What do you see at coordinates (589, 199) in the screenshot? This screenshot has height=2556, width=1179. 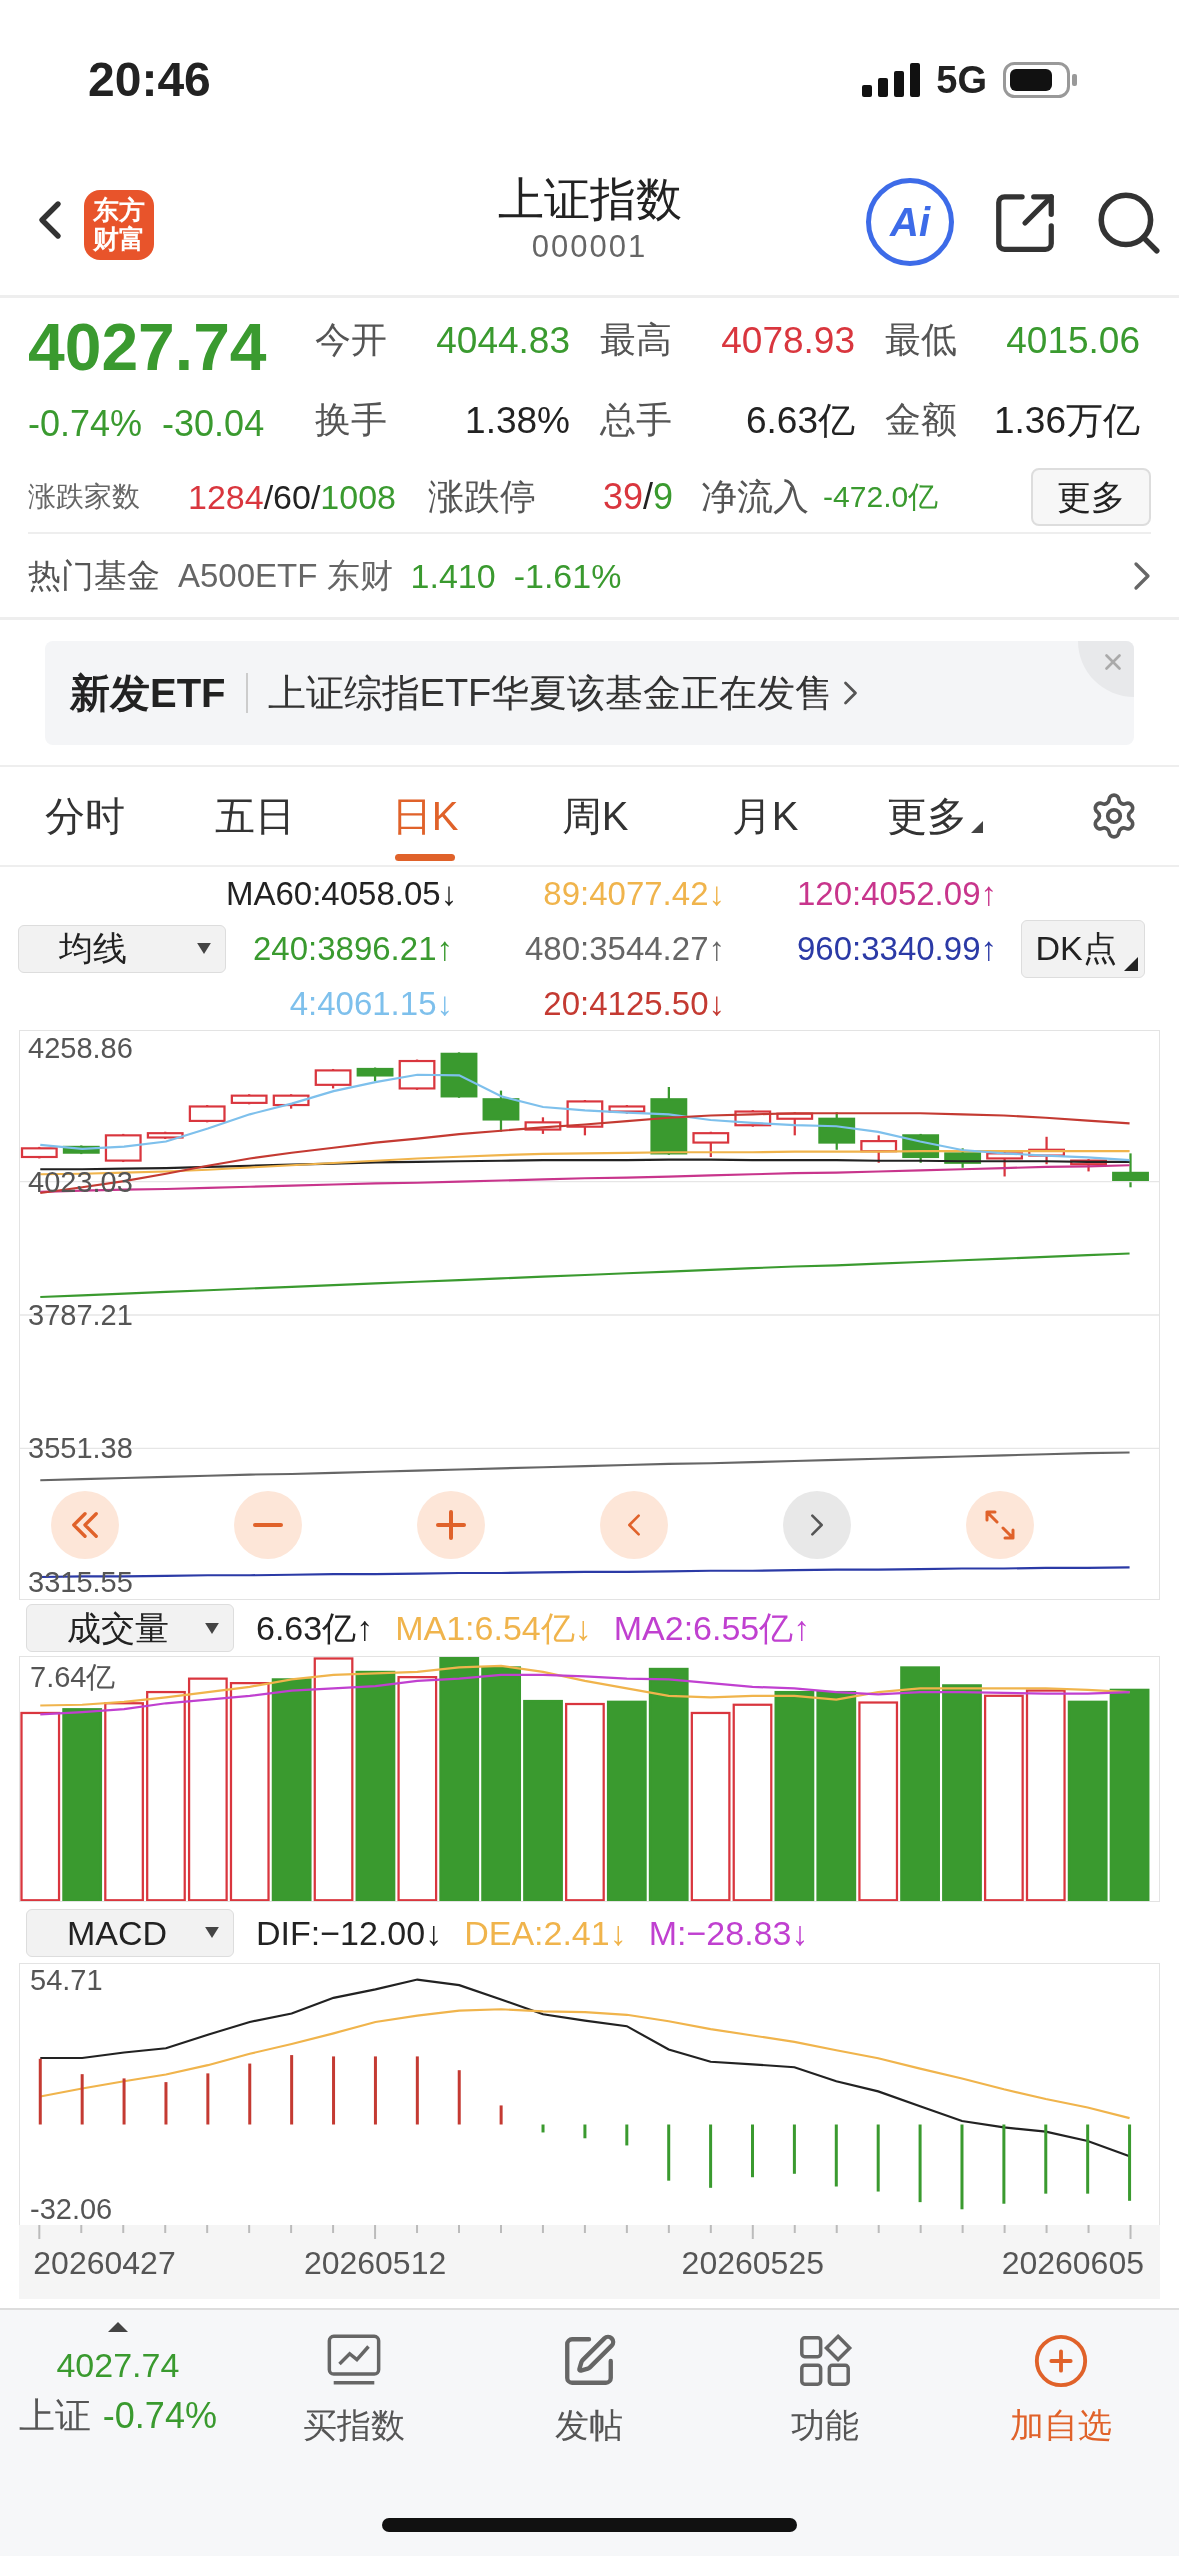 I see `page-title: 上证指数` at bounding box center [589, 199].